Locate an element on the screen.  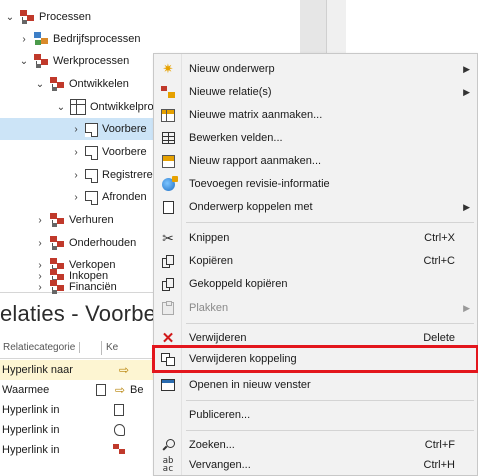
menu-item-shortcut: Delete is located at coordinates (439, 338).